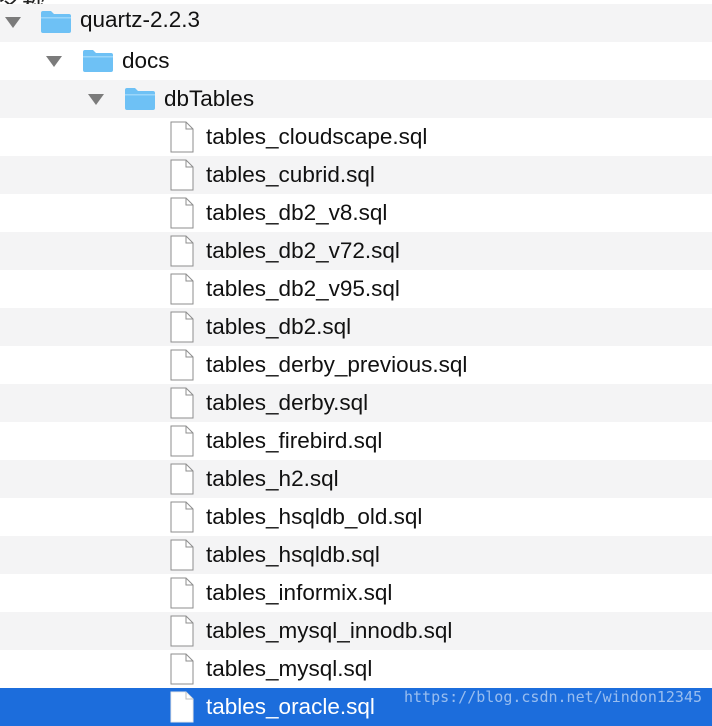  Describe the element at coordinates (317, 136) in the screenshot. I see `file-label: tables_cloudscape.sql` at that location.